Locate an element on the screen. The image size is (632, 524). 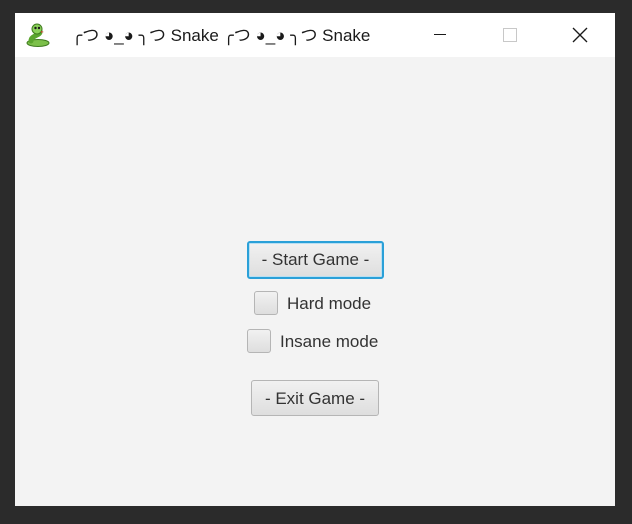
exit-game-button: - Exit Game - is located at coordinates (315, 398).